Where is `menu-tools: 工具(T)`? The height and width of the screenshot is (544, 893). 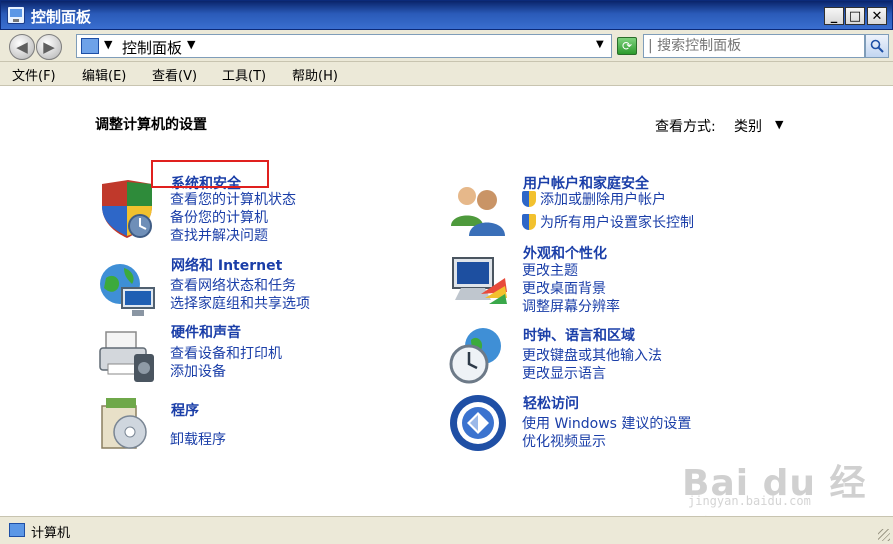
menu-tools: 工具(T) is located at coordinates (244, 74).